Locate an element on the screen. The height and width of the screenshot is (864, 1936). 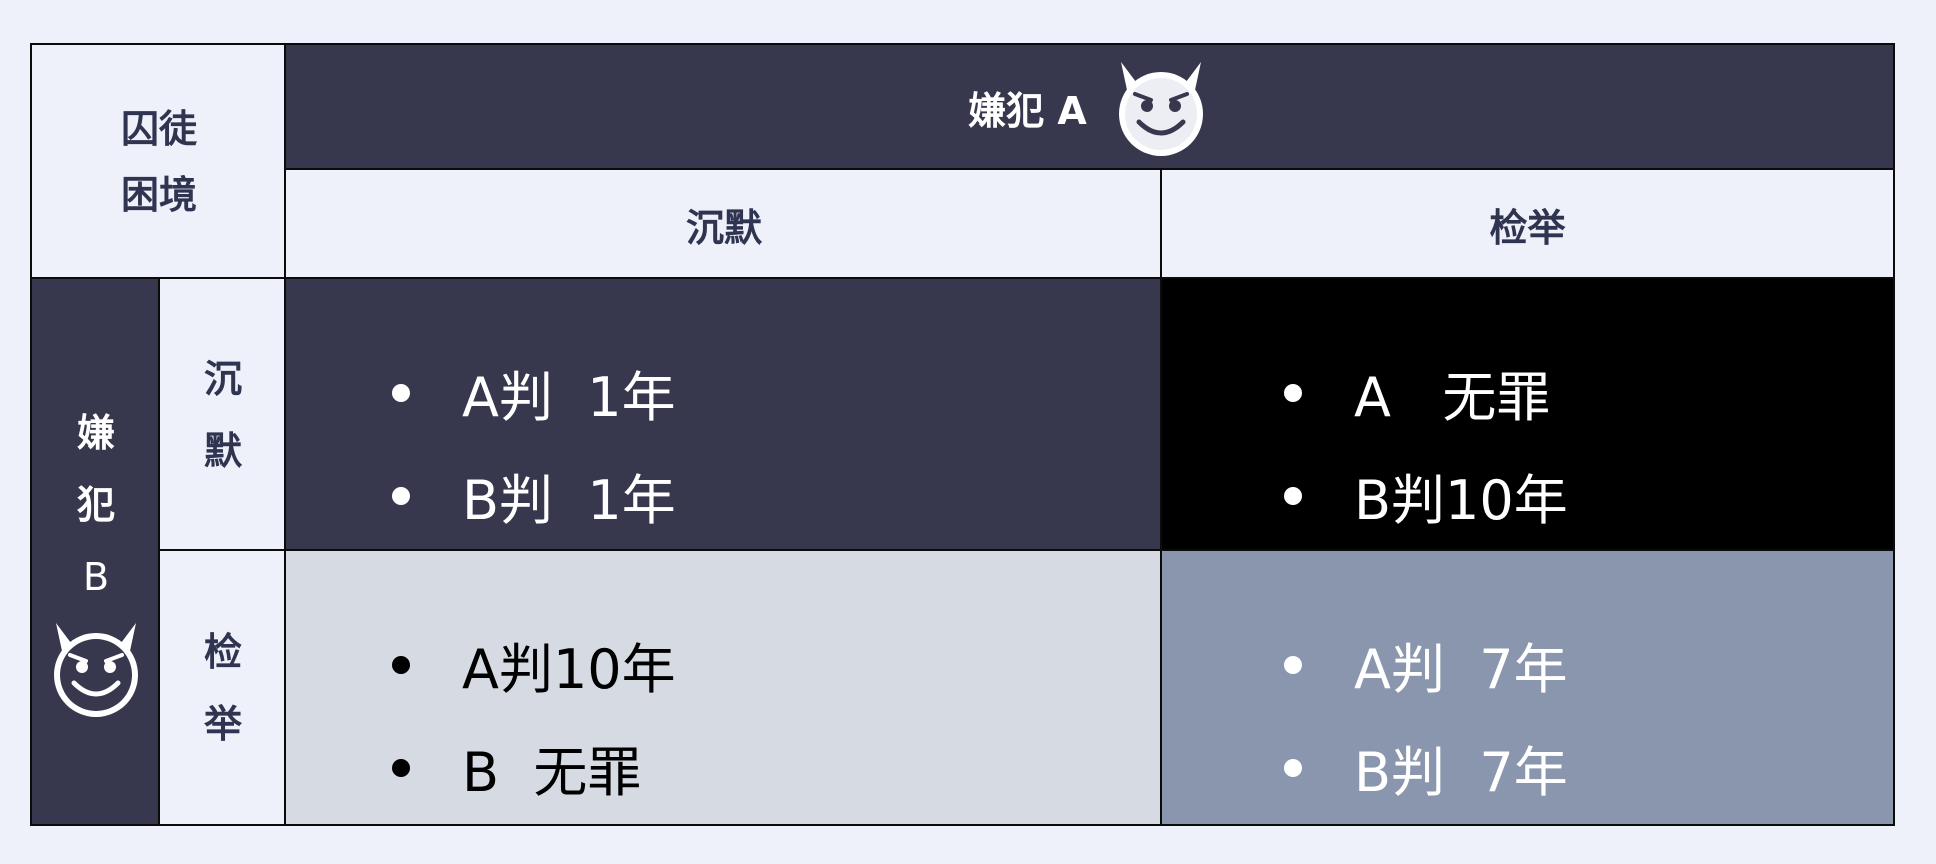
payoff-line: B判 7年 is located at coordinates (1588, 767).